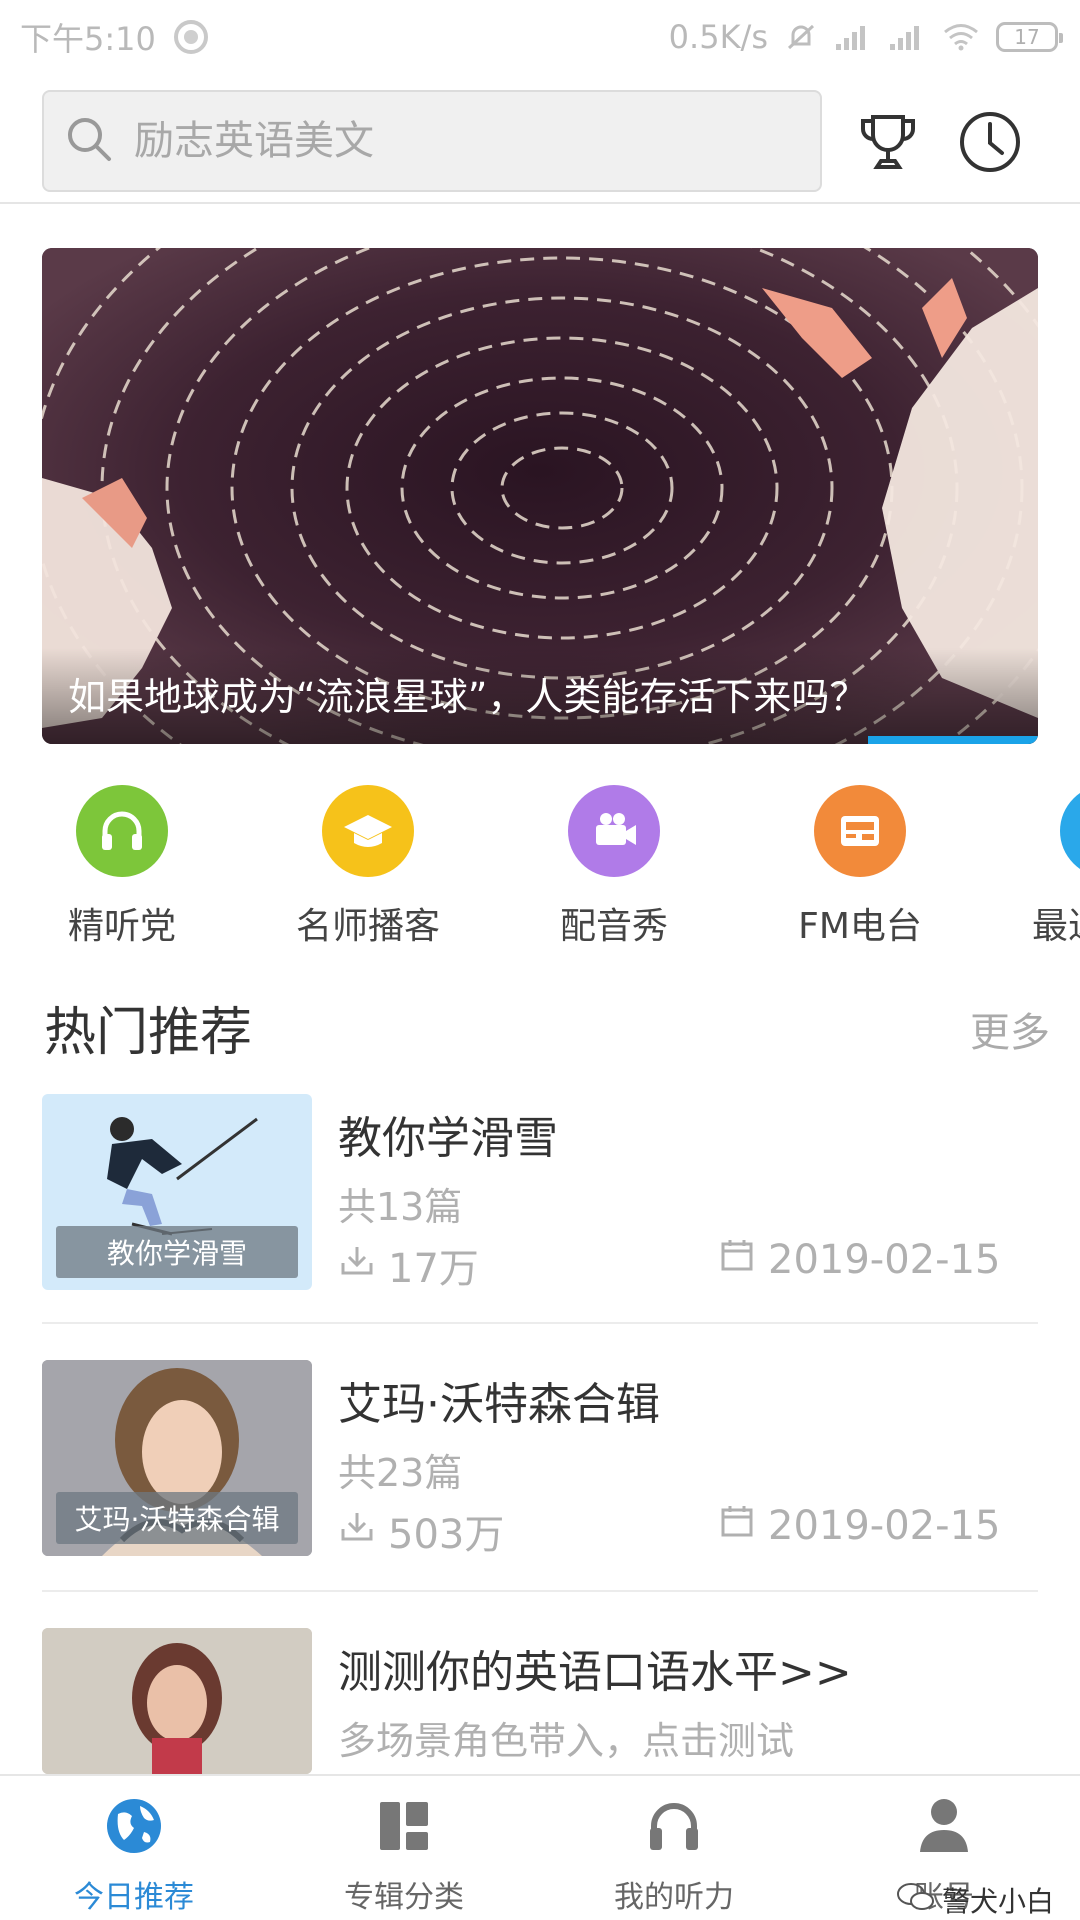  I want to click on nav-my-listening: 我的听力, so click(674, 1853).